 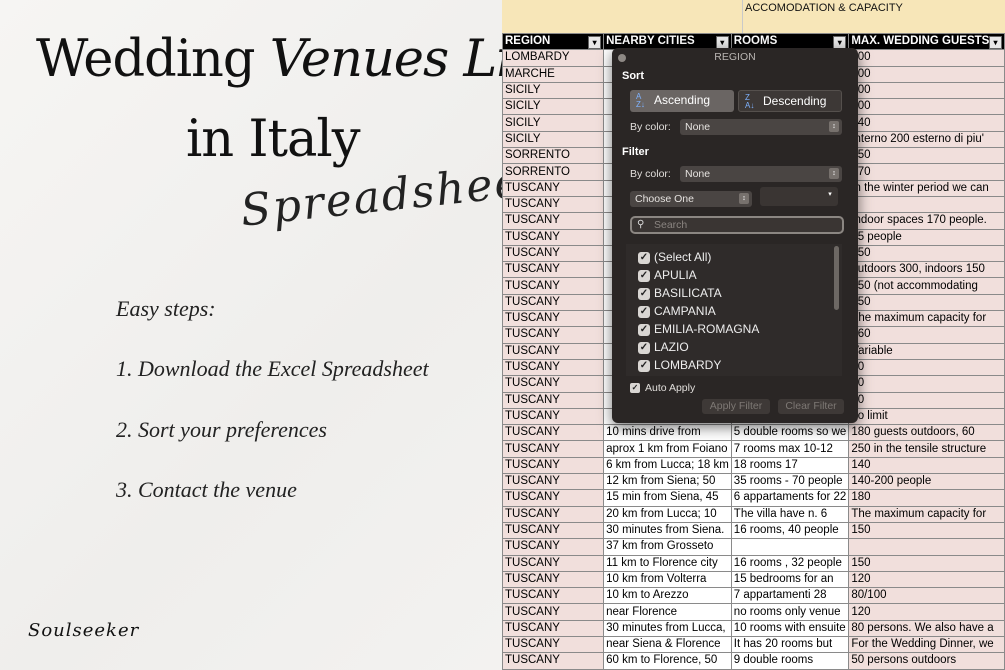 I want to click on table-cell: The villa have n. 6, so click(x=790, y=514).